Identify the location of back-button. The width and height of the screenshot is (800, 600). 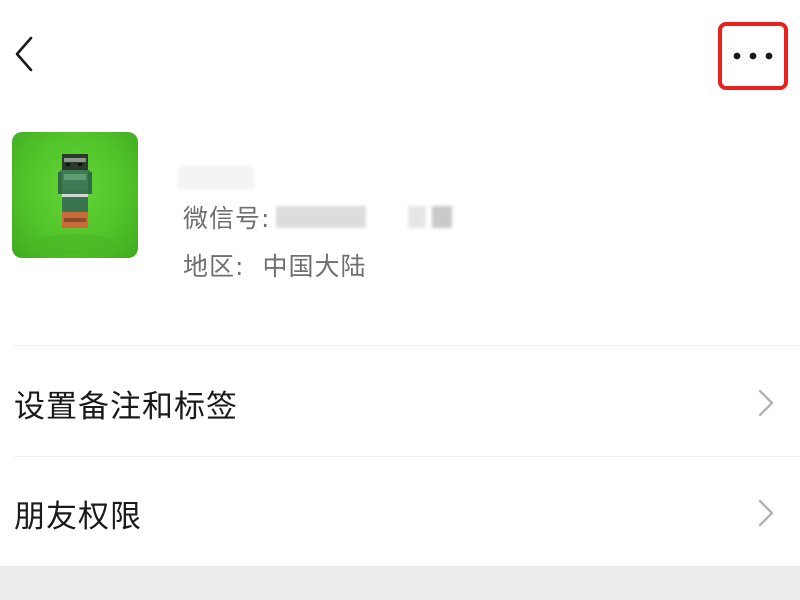
(24, 54).